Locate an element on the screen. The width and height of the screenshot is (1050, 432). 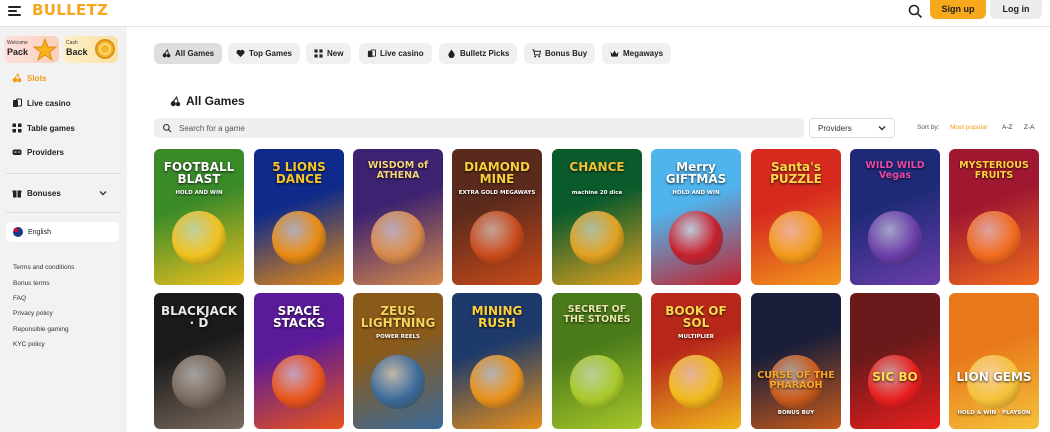
providers-dropdown: Providers is located at coordinates (852, 128).